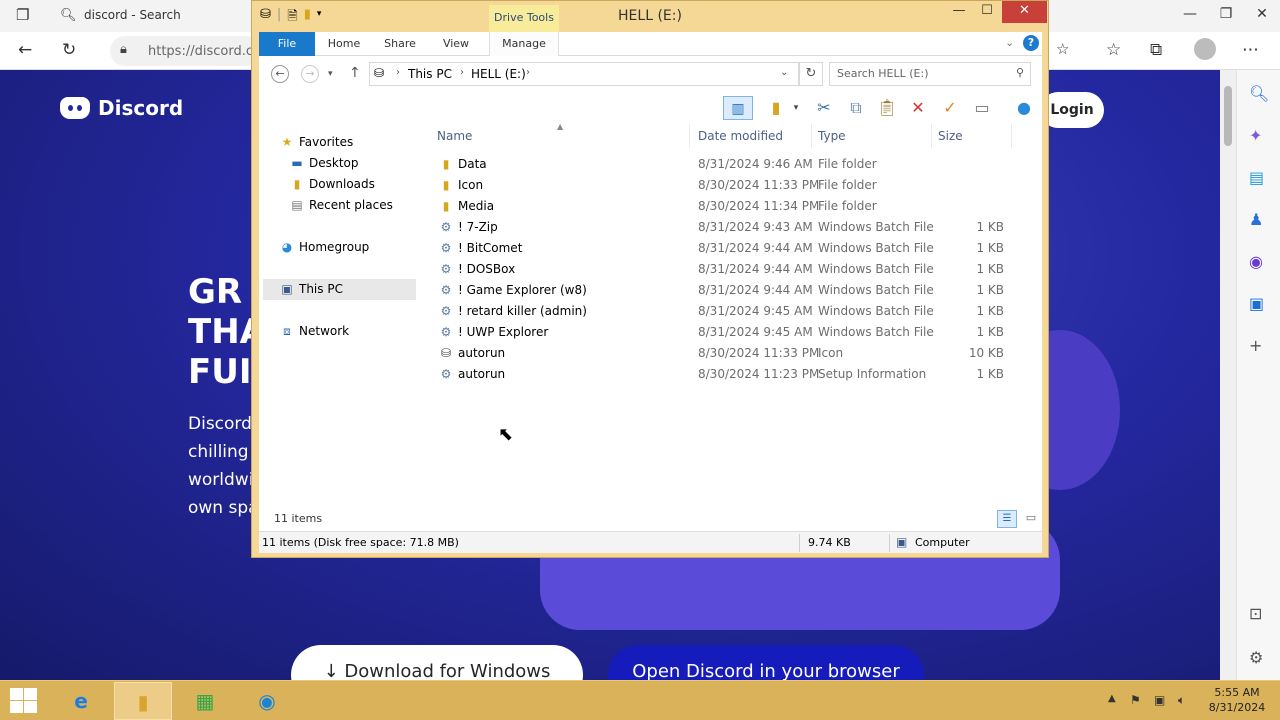 The width and height of the screenshot is (1280, 720). Describe the element at coordinates (766, 662) in the screenshot. I see `open-in-browser-button: Open Discord in your browser` at that location.